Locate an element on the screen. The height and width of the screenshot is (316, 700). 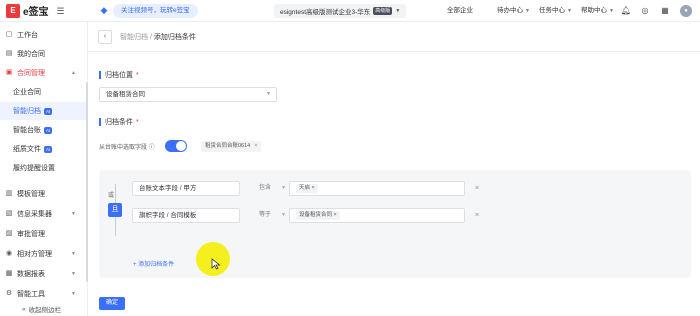
collapse-sidebar-label: 收起侧边栏 is located at coordinates (45, 310).